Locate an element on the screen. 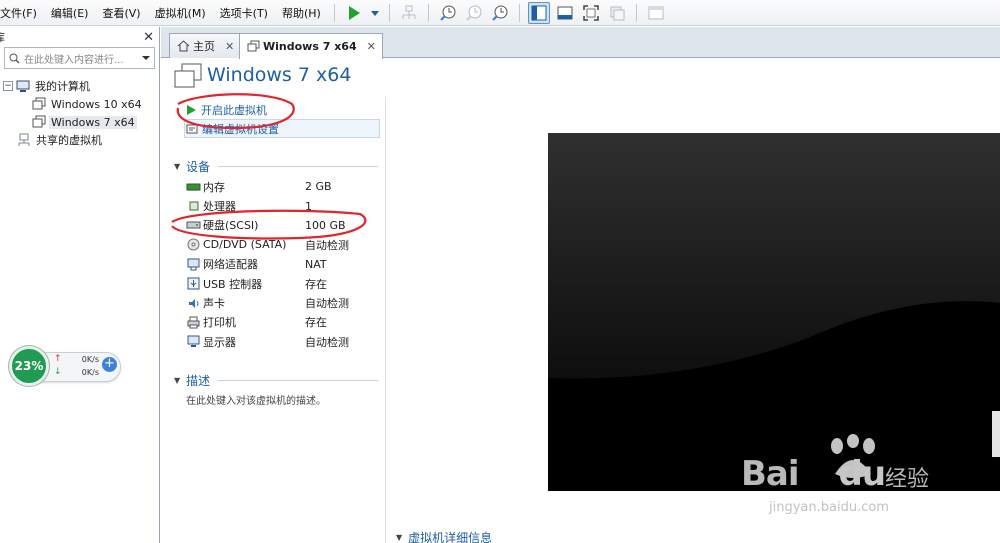  thumbnail-bar-button is located at coordinates (656, 13).